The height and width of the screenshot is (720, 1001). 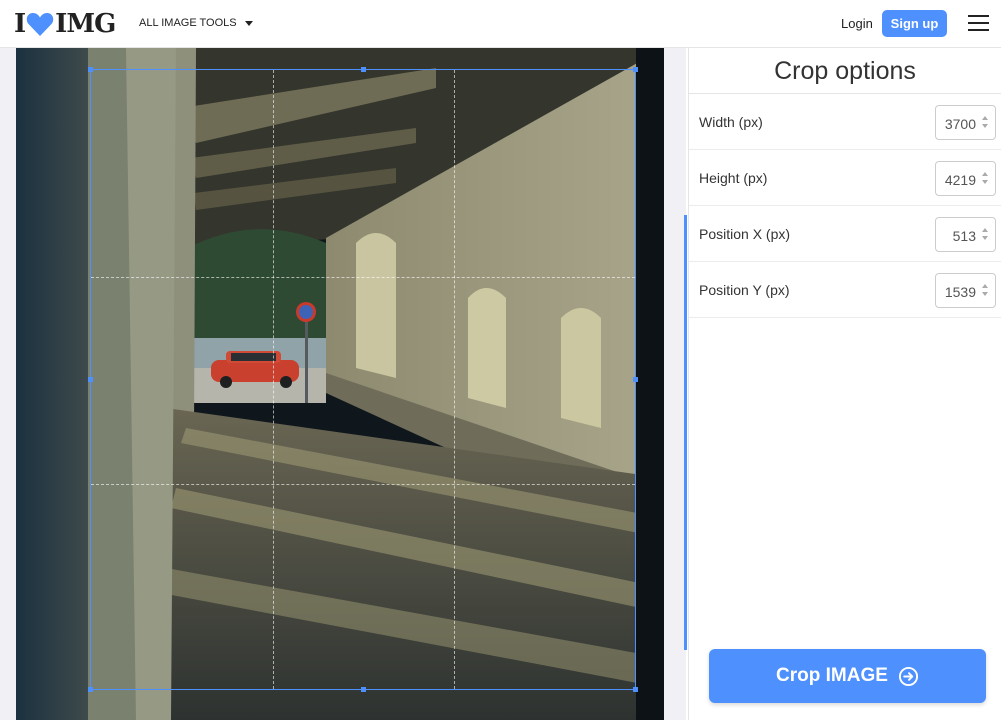 I want to click on position-x-row: Position X (px) 513, so click(x=845, y=234).